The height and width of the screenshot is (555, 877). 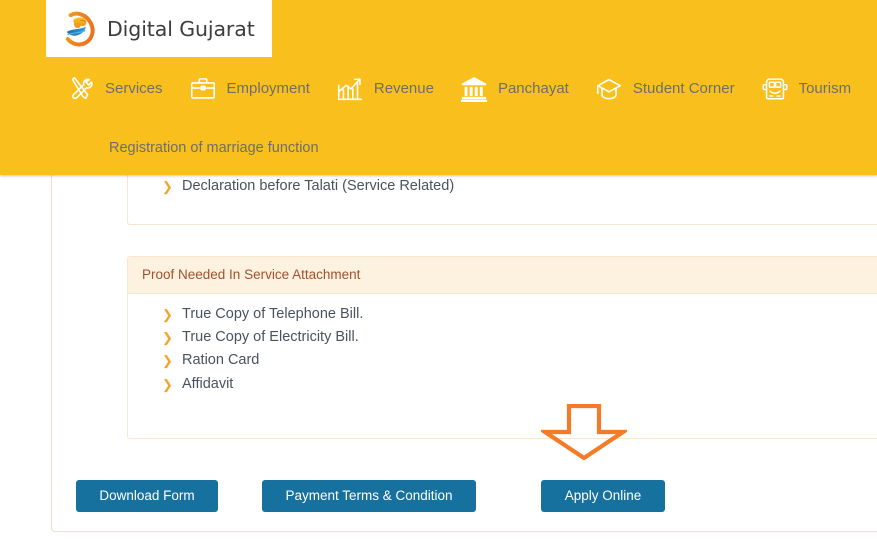 What do you see at coordinates (25, 365) in the screenshot?
I see `left-gutter` at bounding box center [25, 365].